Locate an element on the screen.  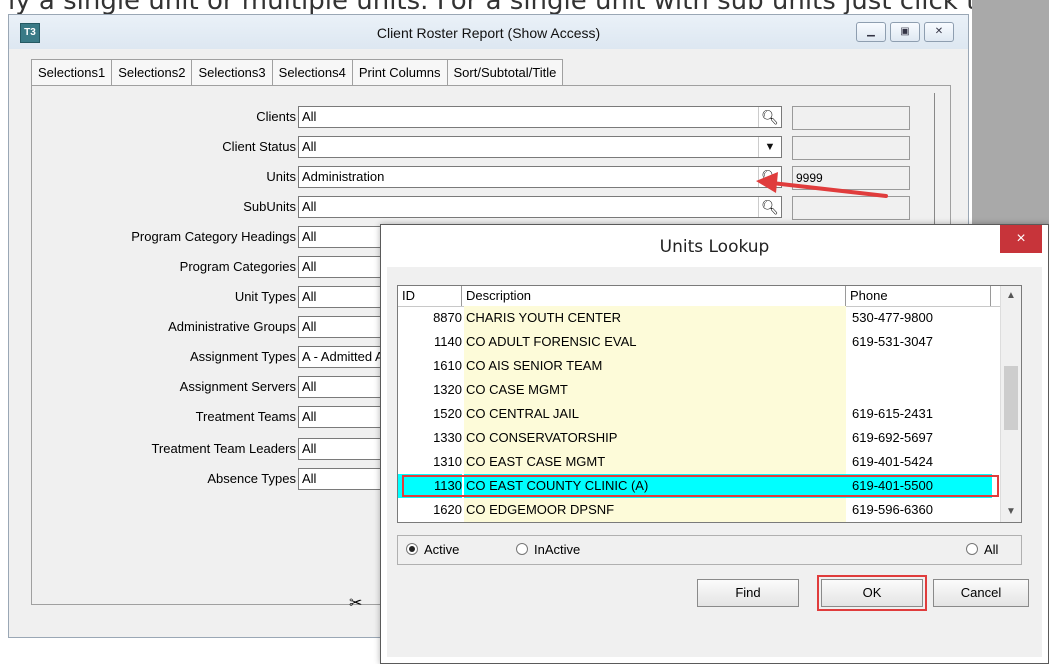
list-item: 1320 CO CASE MGMT is located at coordinates (700, 390).